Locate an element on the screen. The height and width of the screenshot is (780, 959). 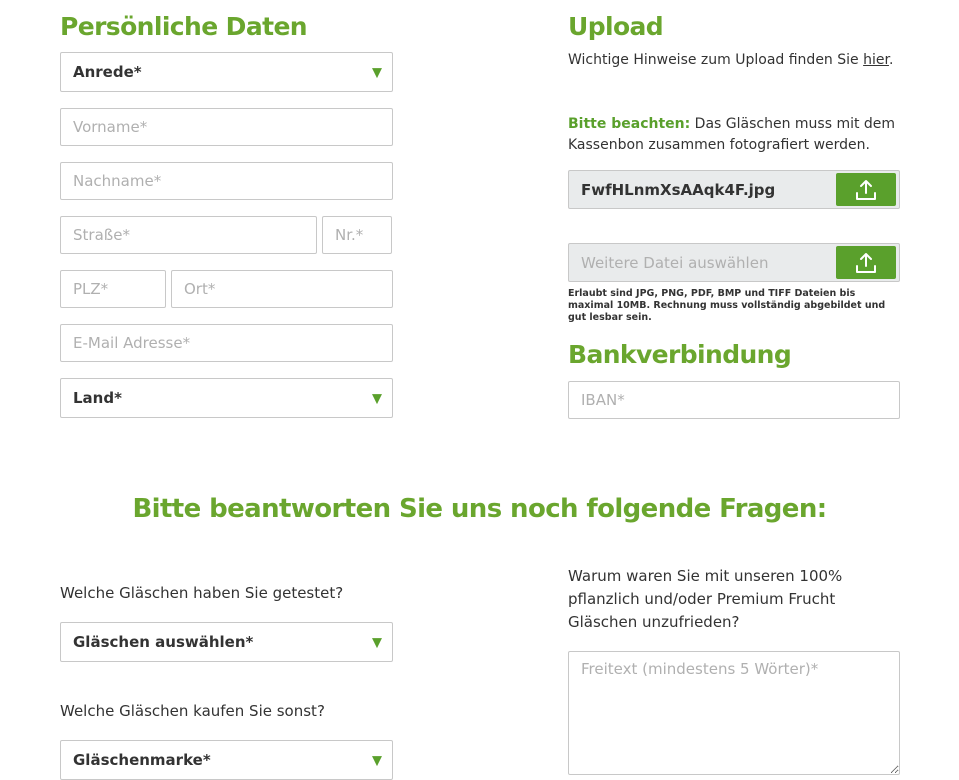
iban-field is located at coordinates (734, 400).